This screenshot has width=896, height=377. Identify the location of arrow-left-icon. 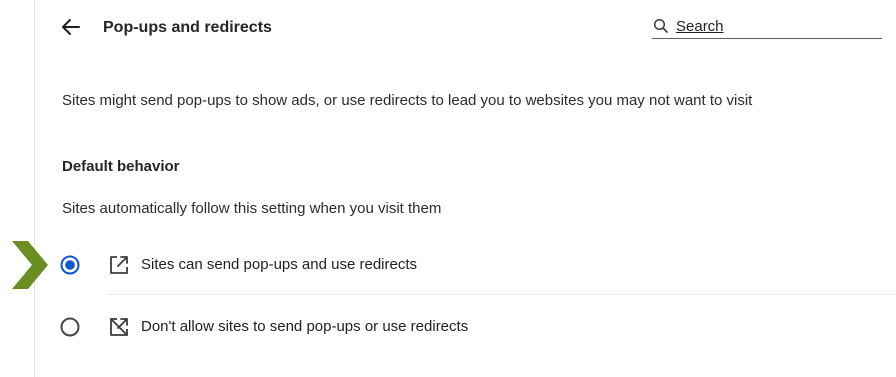
(71, 29).